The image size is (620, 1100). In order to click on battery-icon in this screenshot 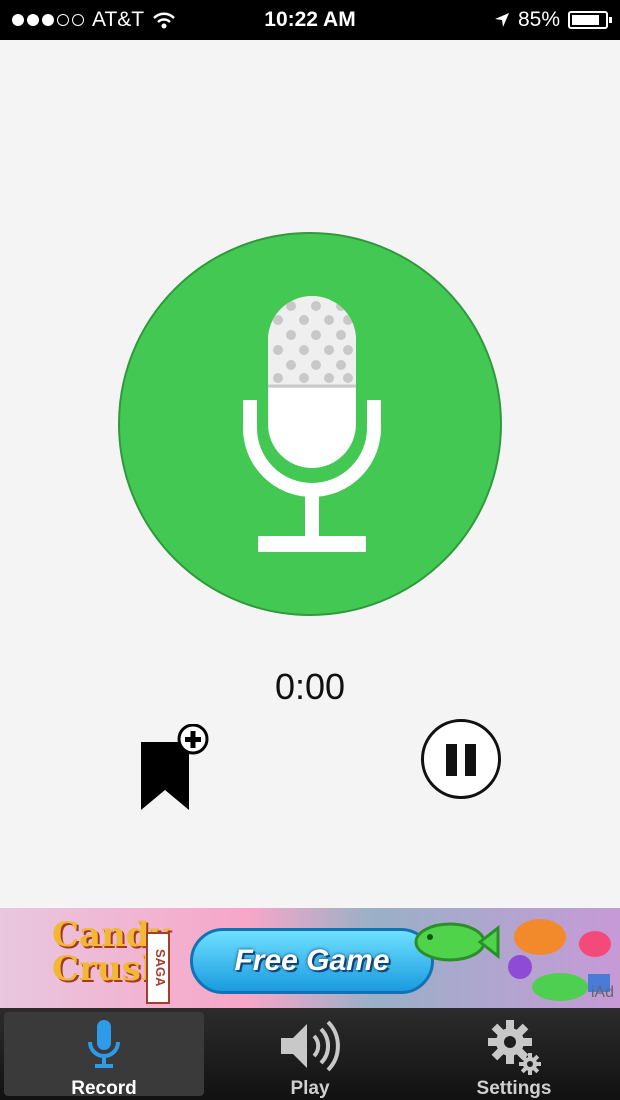, I will do `click(590, 20)`.